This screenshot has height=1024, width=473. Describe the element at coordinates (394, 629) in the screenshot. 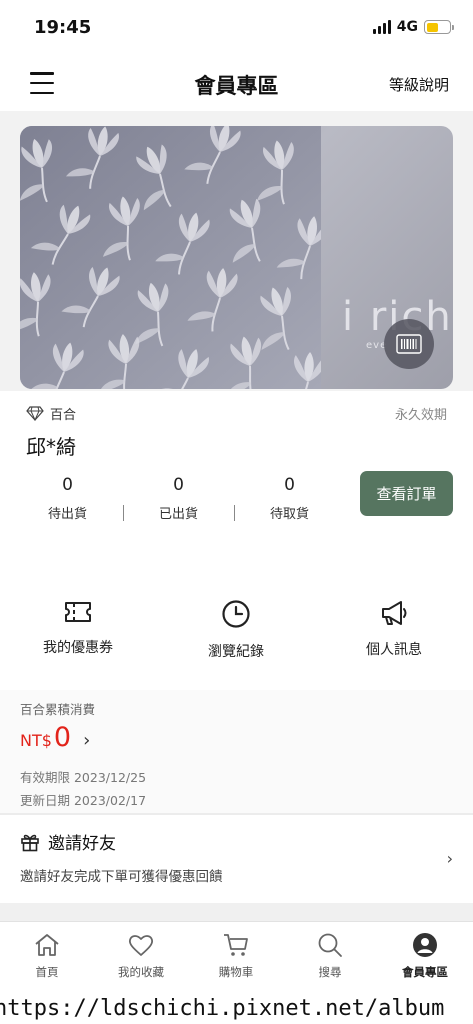

I see `shortcut-messages: 個人訊息` at that location.